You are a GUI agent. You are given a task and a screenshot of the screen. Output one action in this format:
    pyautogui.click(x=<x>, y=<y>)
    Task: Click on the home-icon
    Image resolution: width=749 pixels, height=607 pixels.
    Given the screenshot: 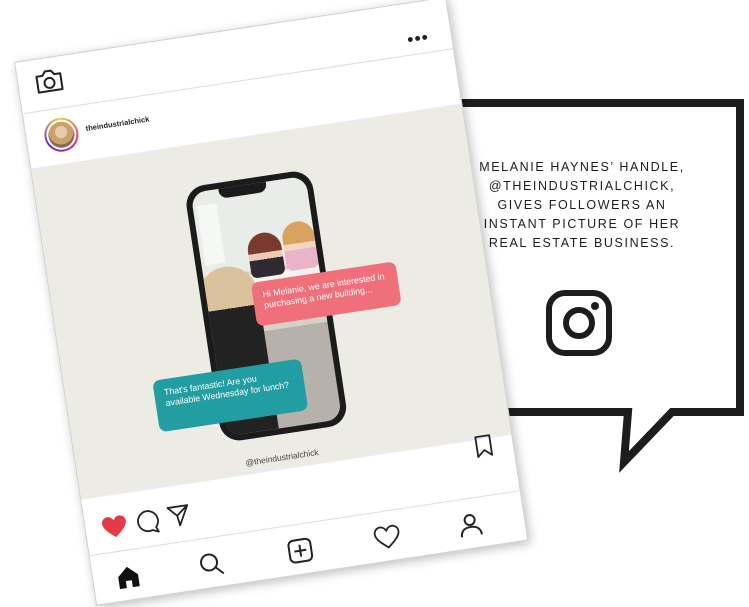 What is the action you would take?
    pyautogui.click(x=128, y=577)
    